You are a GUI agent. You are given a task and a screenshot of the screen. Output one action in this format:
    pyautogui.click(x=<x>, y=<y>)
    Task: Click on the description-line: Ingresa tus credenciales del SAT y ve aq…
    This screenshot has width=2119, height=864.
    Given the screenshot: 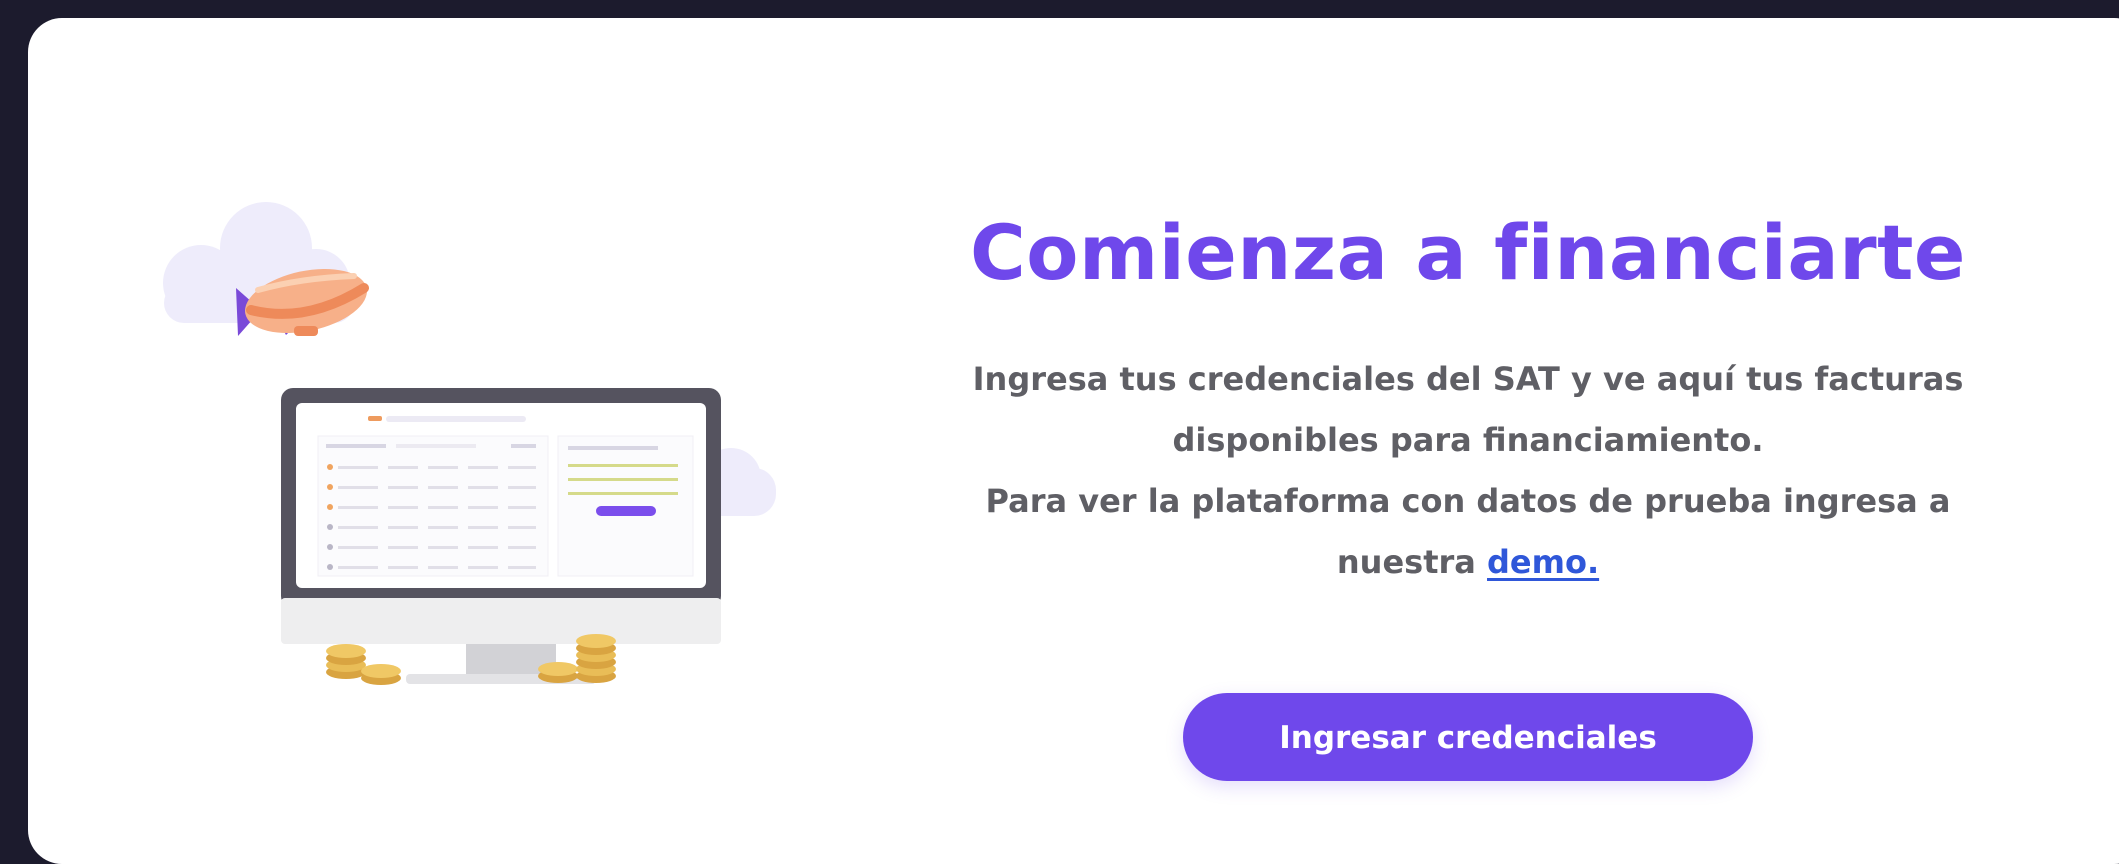 What is the action you would take?
    pyautogui.click(x=1468, y=379)
    